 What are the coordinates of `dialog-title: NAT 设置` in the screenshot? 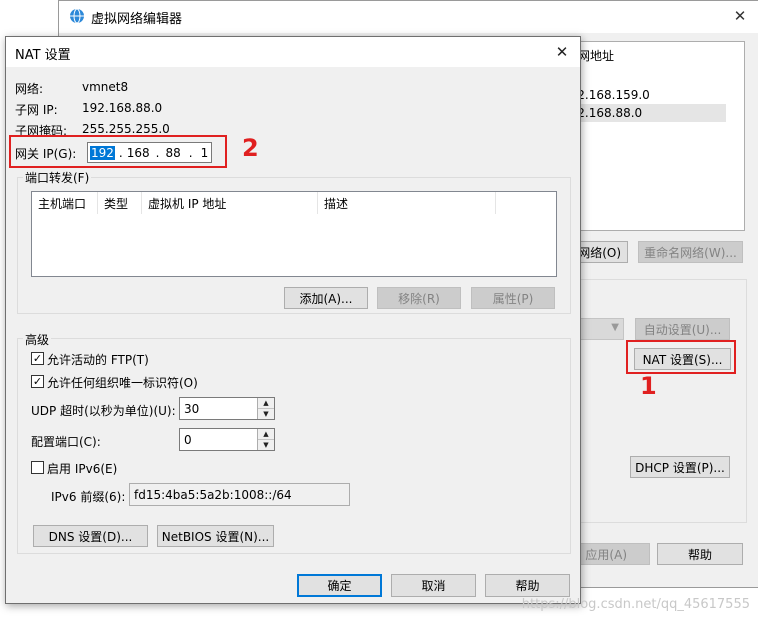 It's located at (43, 55).